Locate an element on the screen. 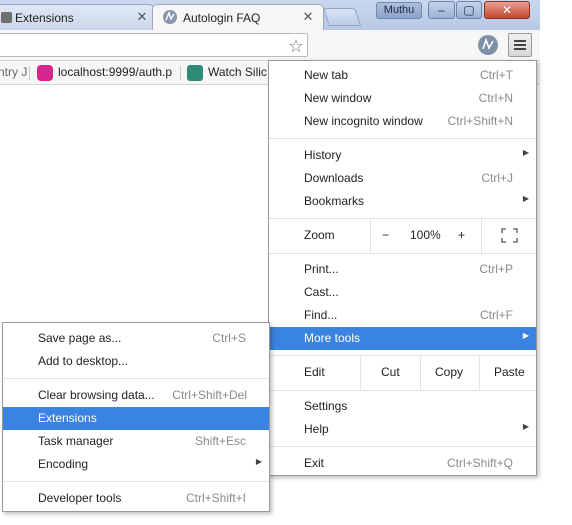 The image size is (572, 525). menu-item-clear-browsing-data: Clear browsing data... Ctrl+Shift+Del is located at coordinates (136, 395).